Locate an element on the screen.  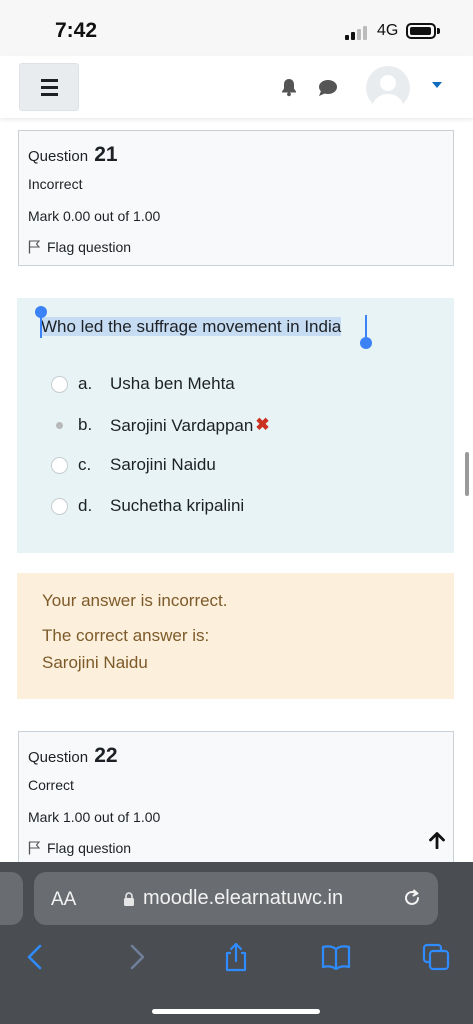
question-number: Question 22 is located at coordinates (73, 755).